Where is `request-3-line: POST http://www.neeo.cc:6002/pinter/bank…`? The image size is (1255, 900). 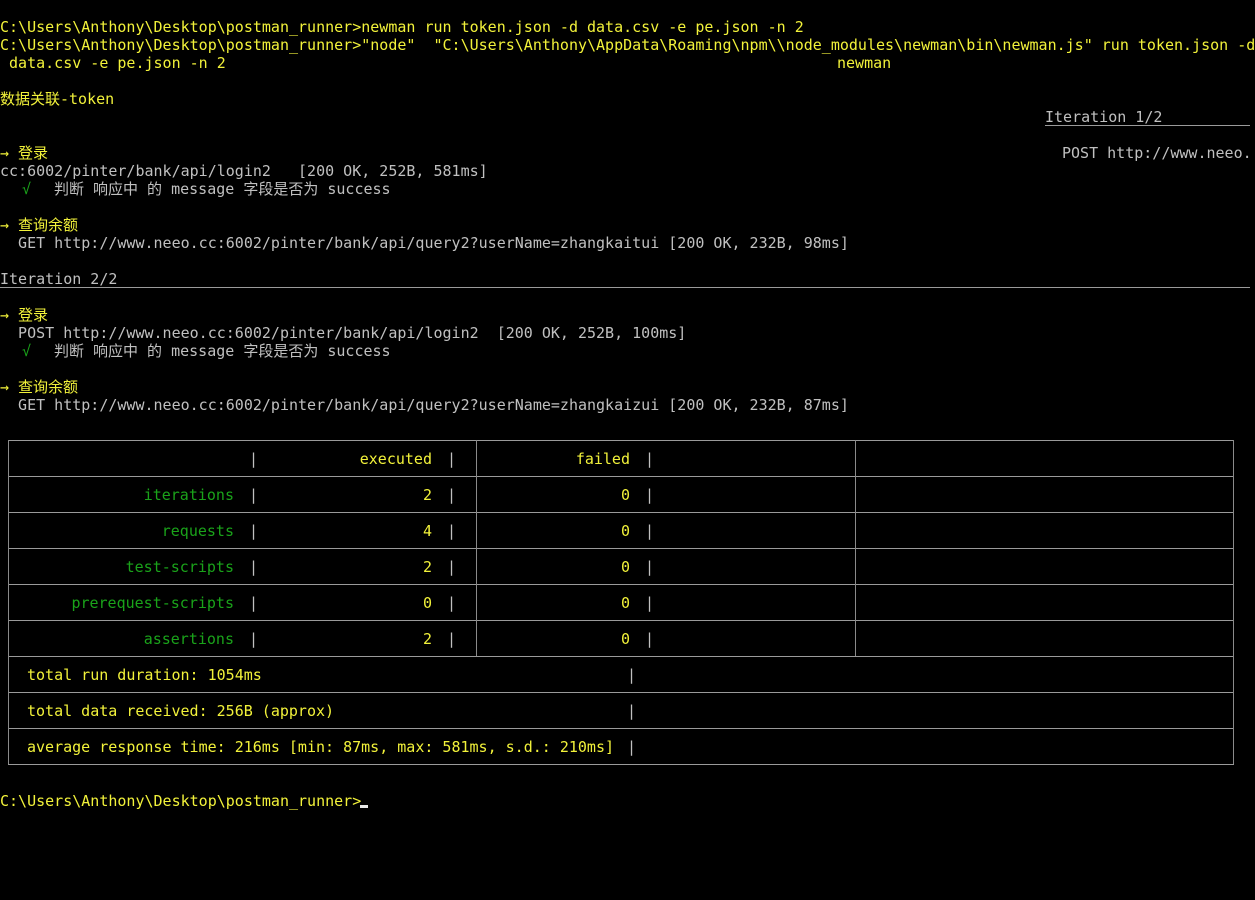
request-3-line: POST http://www.neeo.cc:6002/pinter/bank… is located at coordinates (343, 333).